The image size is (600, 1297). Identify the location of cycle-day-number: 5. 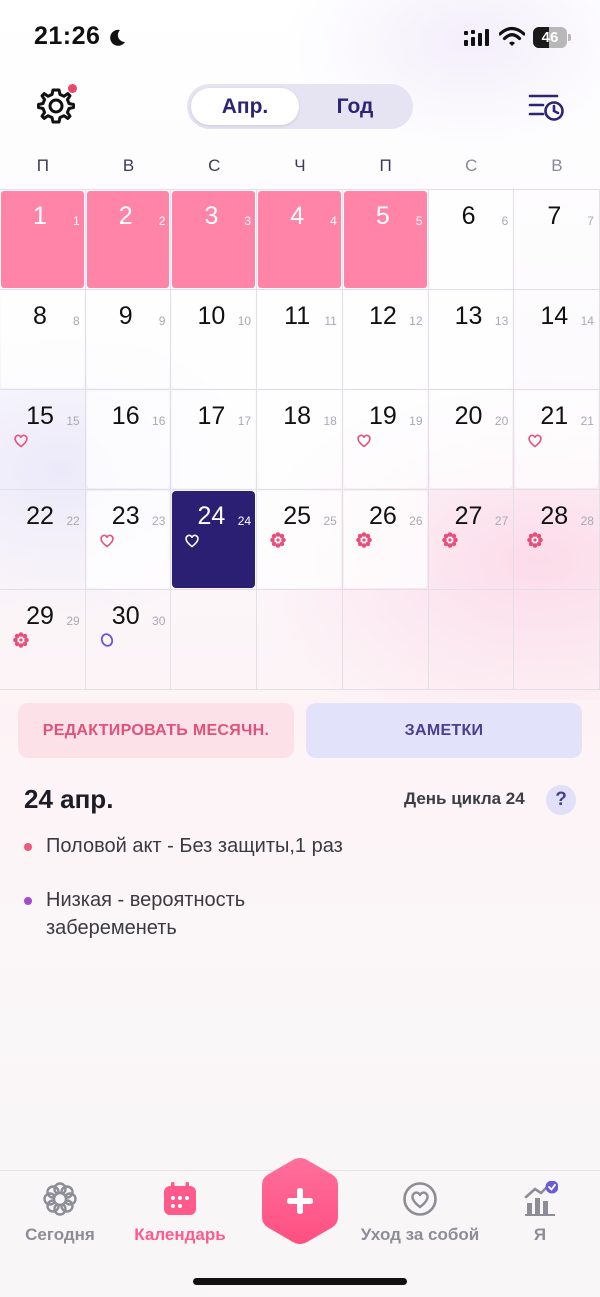
(419, 221).